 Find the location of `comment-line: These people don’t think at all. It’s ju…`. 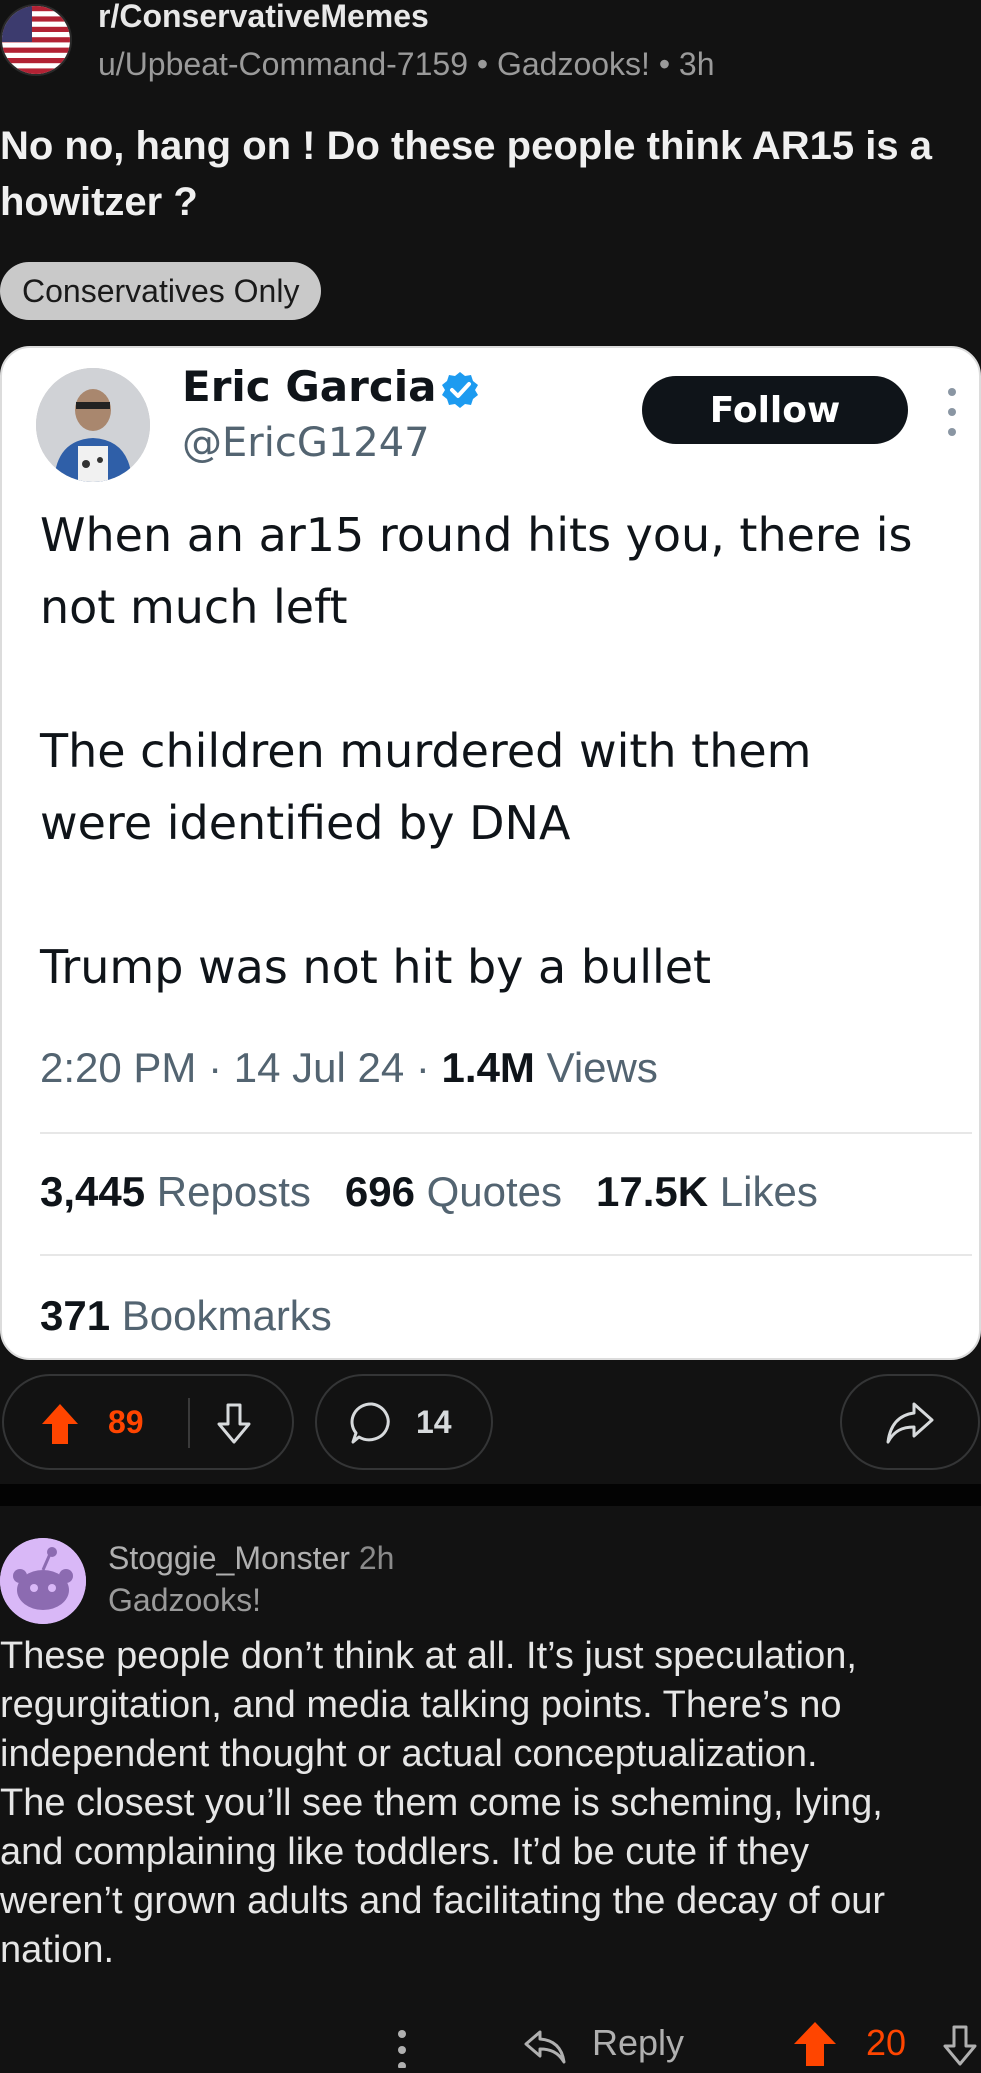

comment-line: These people don’t think at all. It’s ju… is located at coordinates (428, 1656).